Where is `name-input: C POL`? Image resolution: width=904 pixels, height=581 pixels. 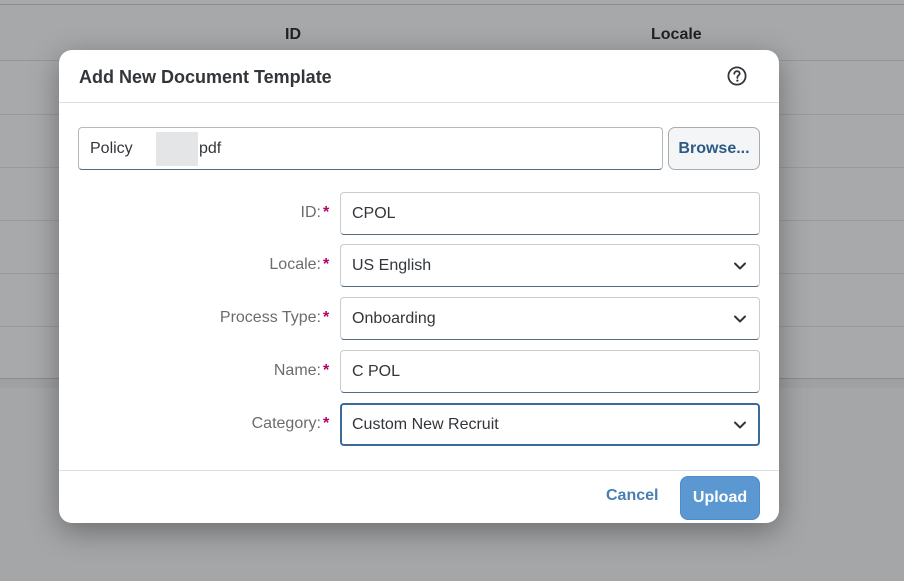 name-input: C POL is located at coordinates (550, 371).